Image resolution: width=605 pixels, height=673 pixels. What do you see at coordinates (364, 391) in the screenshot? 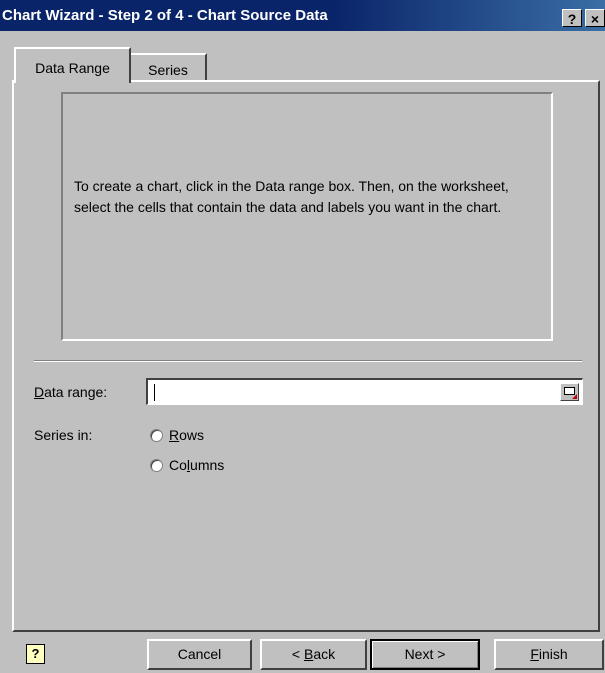
I see `data-range-input` at bounding box center [364, 391].